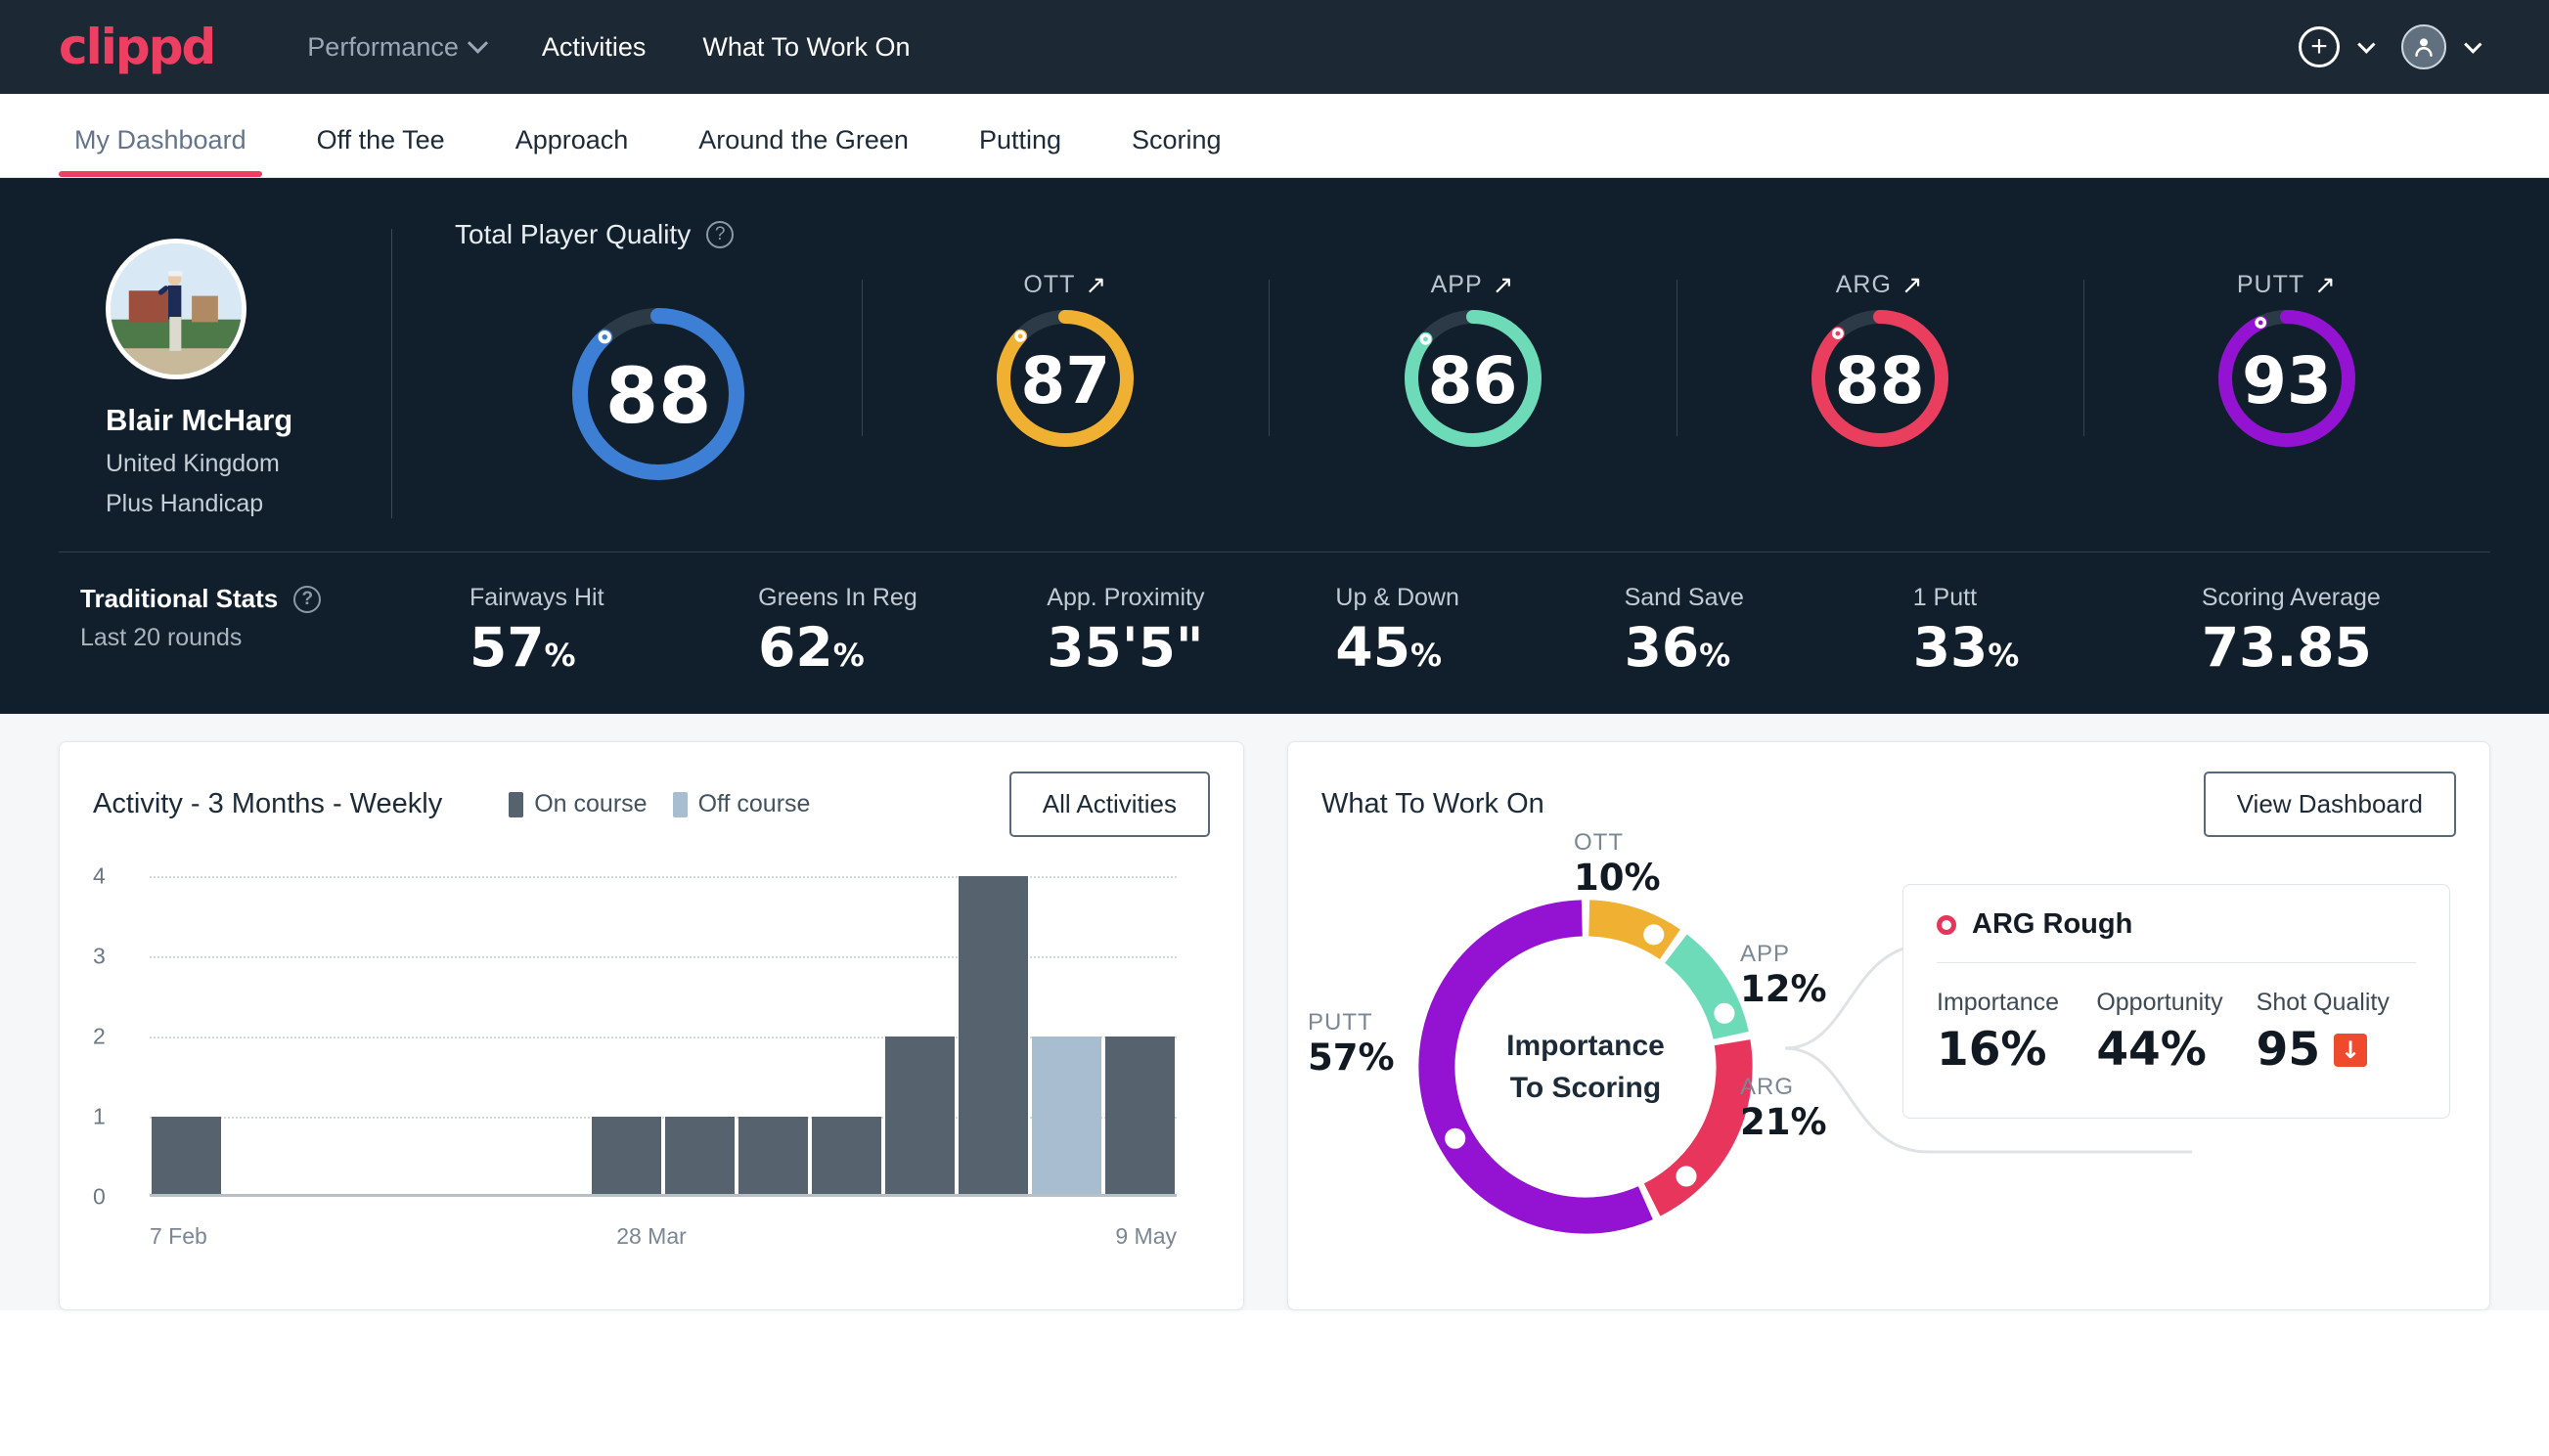 The height and width of the screenshot is (1456, 2549). I want to click on nav-right-actions: +, so click(2395, 46).